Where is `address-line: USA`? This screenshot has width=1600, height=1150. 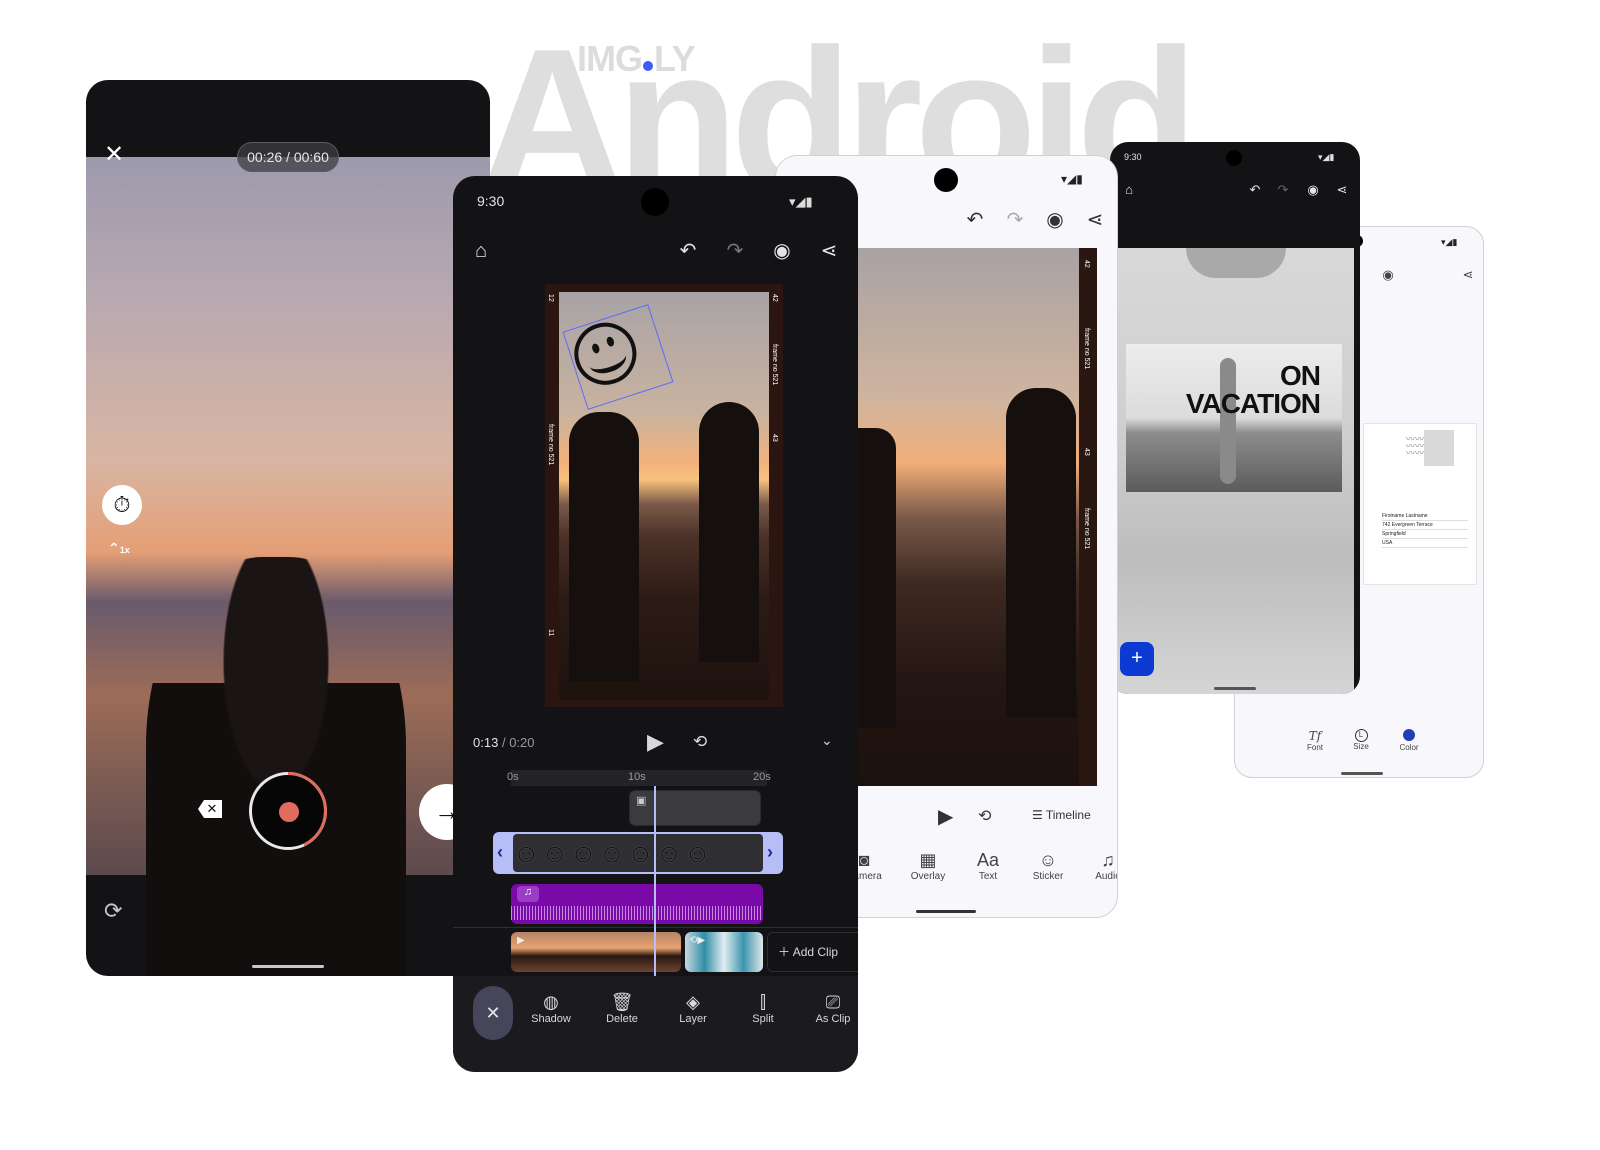 address-line: USA is located at coordinates (1425, 543).